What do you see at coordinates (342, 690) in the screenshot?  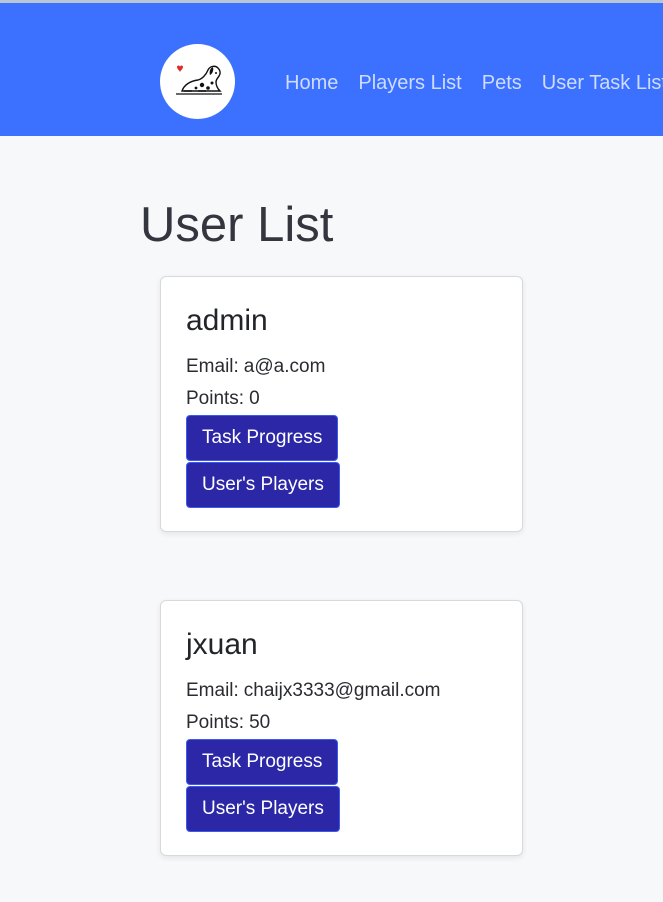 I see `email-value: chaijx3333@gmail.com` at bounding box center [342, 690].